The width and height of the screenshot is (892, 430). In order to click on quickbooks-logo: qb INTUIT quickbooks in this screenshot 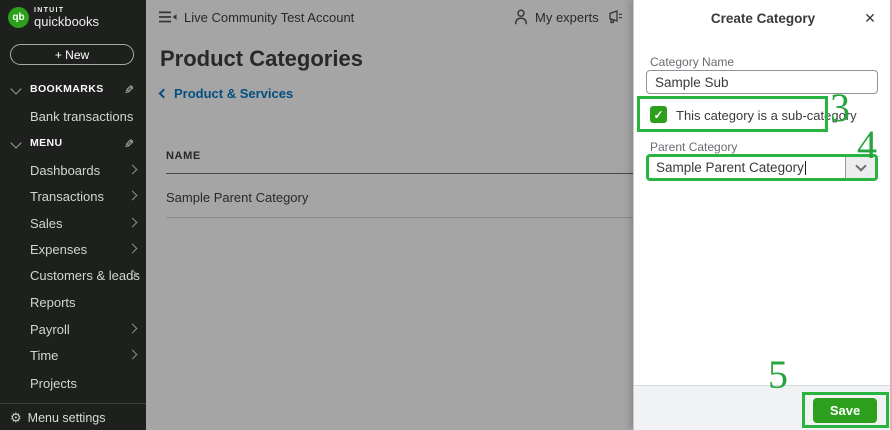, I will do `click(53, 17)`.